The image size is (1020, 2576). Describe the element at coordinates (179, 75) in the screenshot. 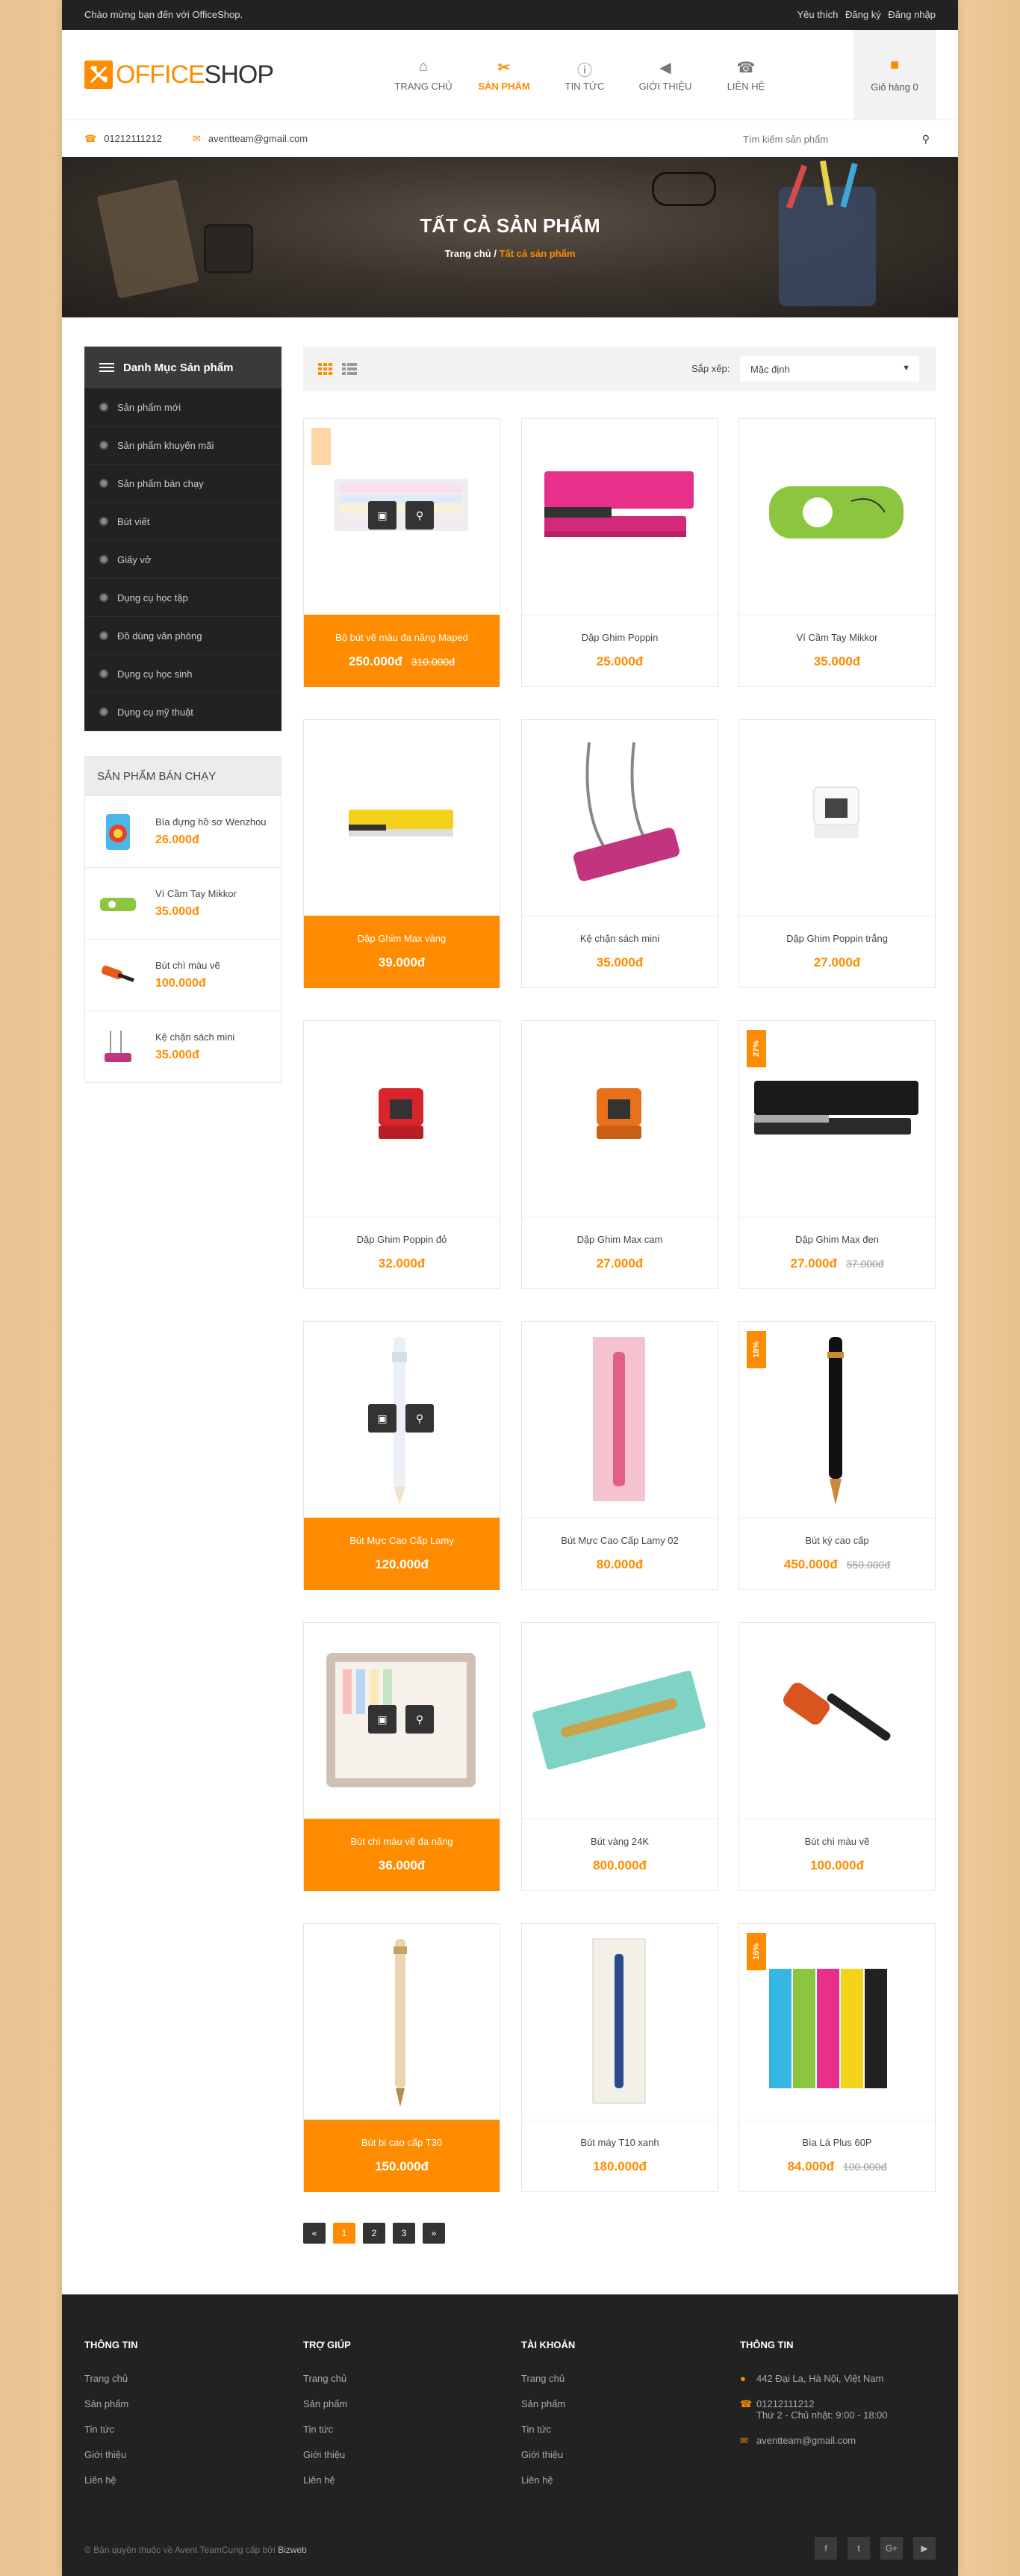

I see `site-logo: OFFICESHOP` at that location.